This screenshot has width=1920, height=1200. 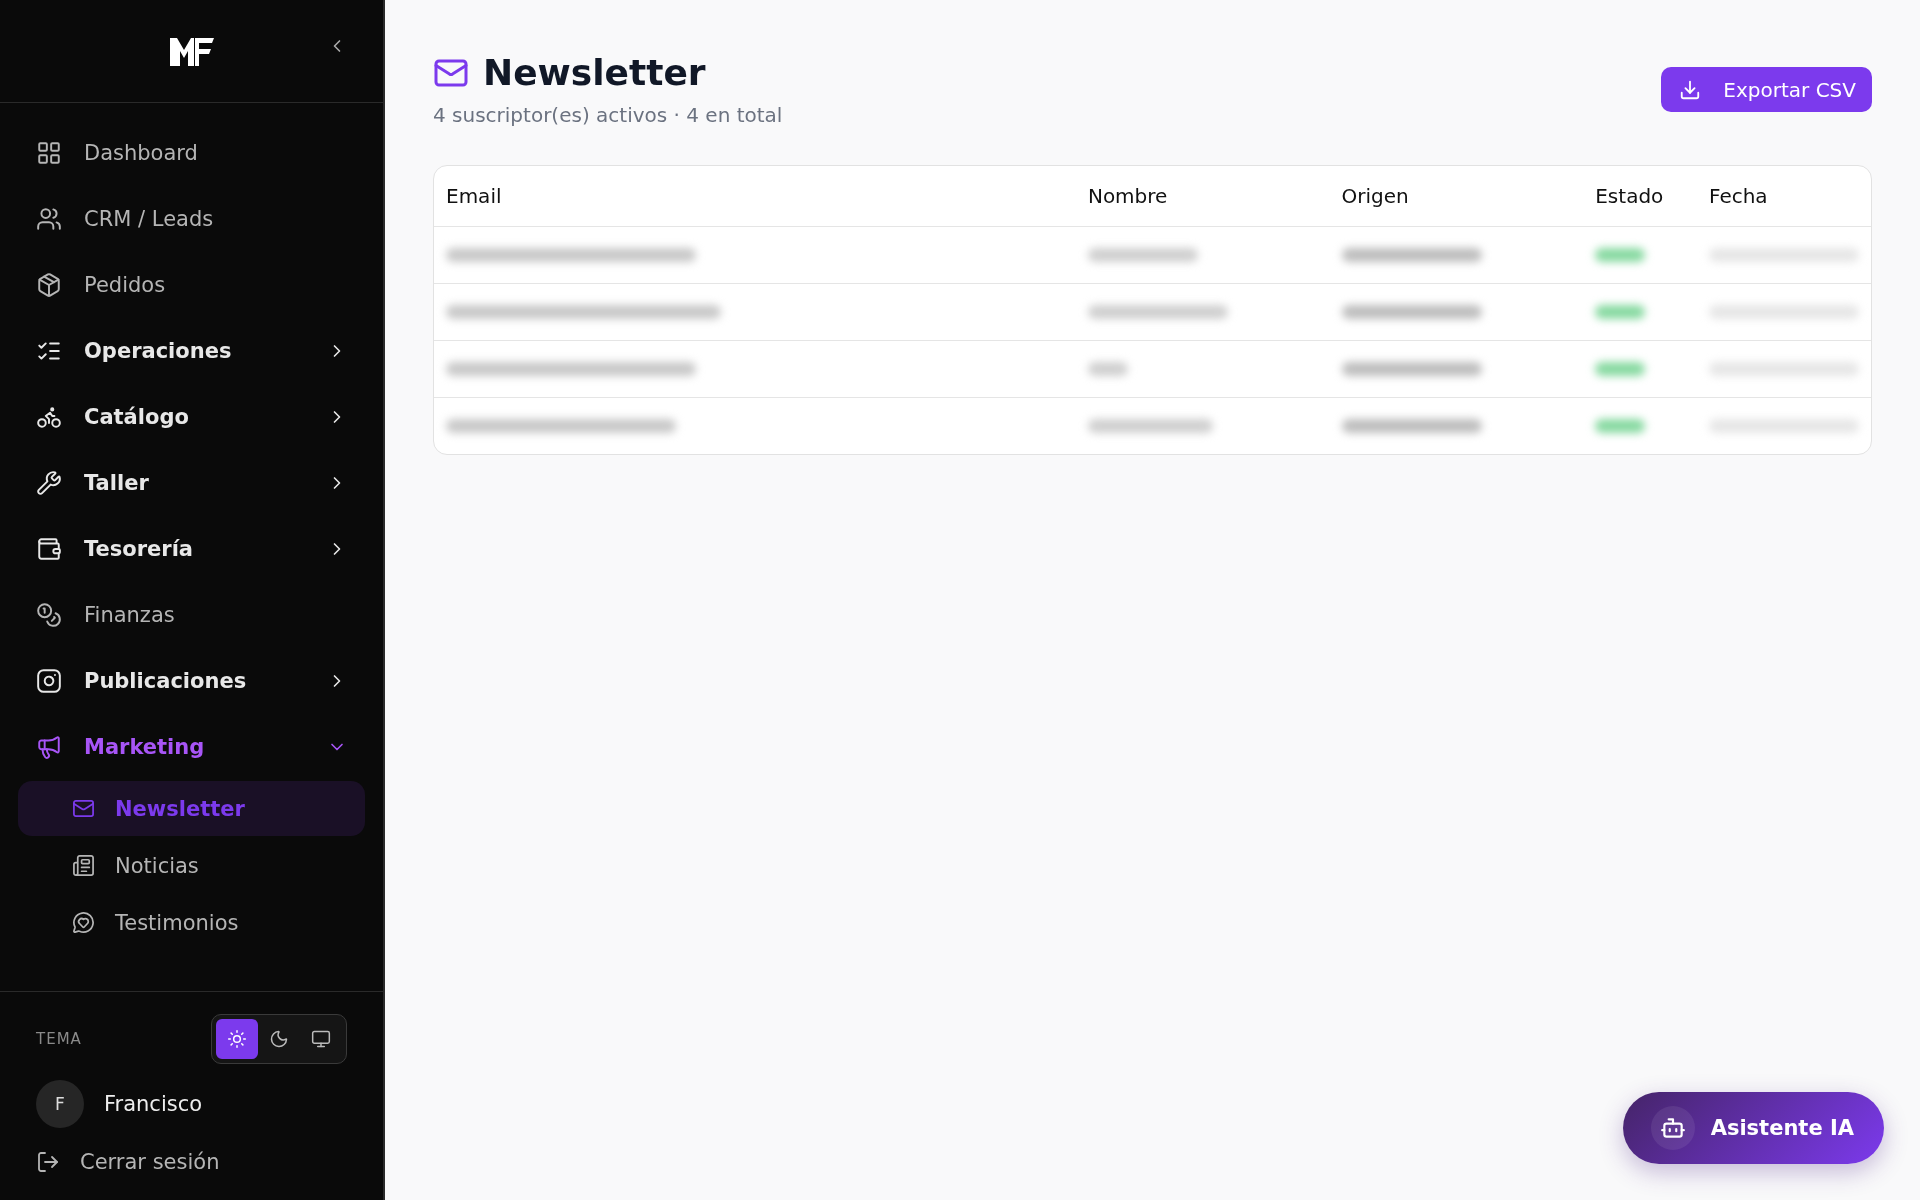 What do you see at coordinates (191, 483) in the screenshot?
I see `nav-item: Taller` at bounding box center [191, 483].